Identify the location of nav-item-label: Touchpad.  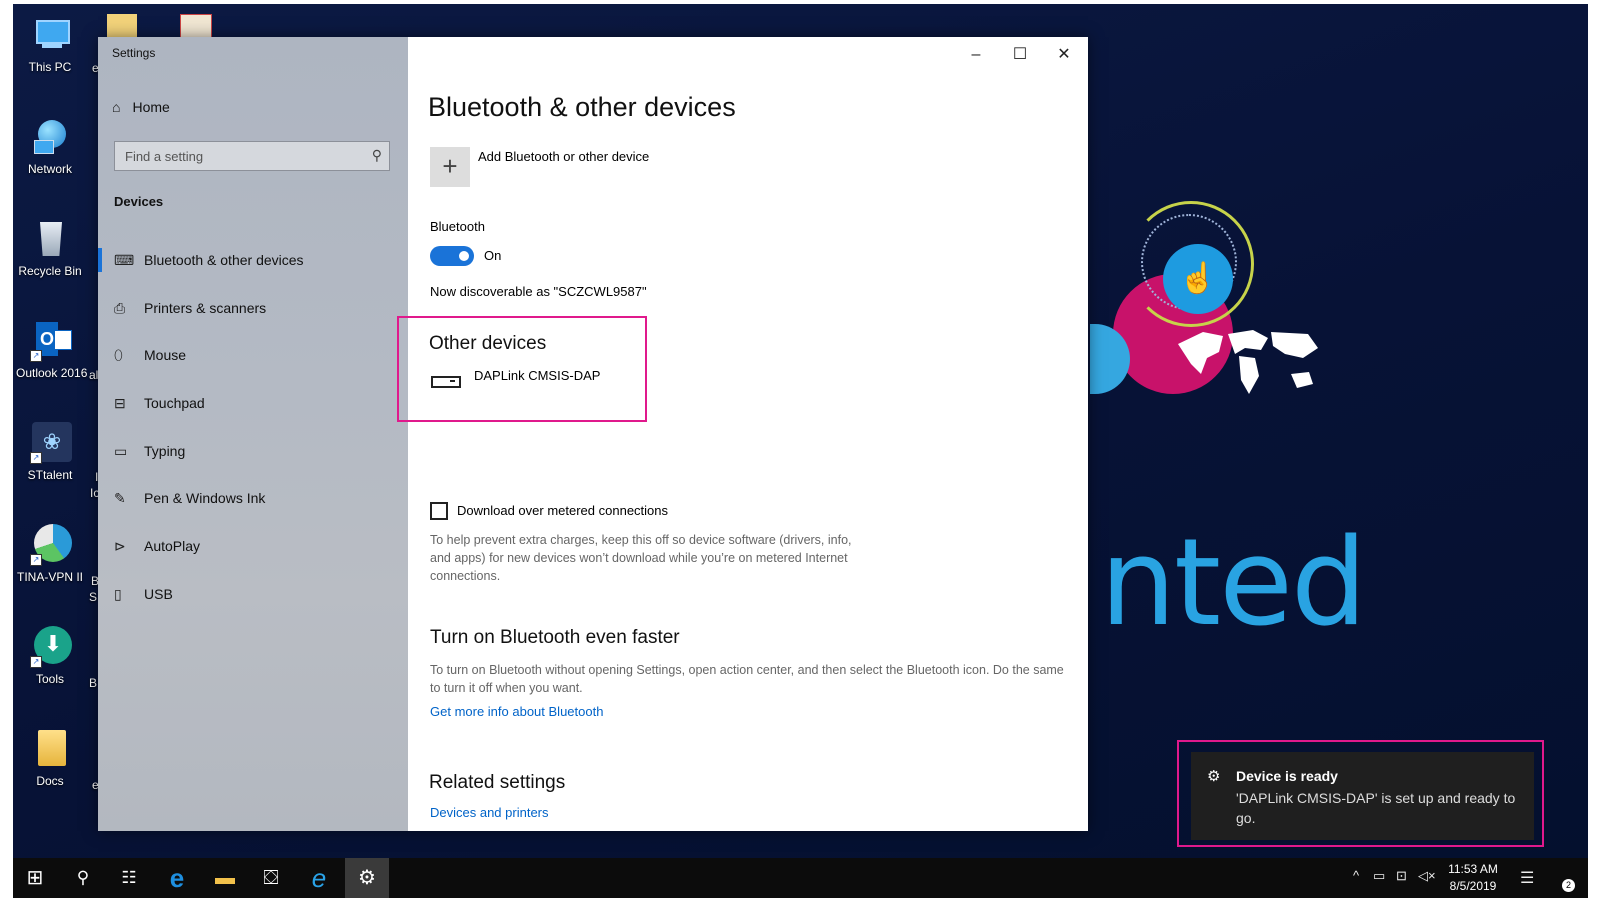
(174, 403).